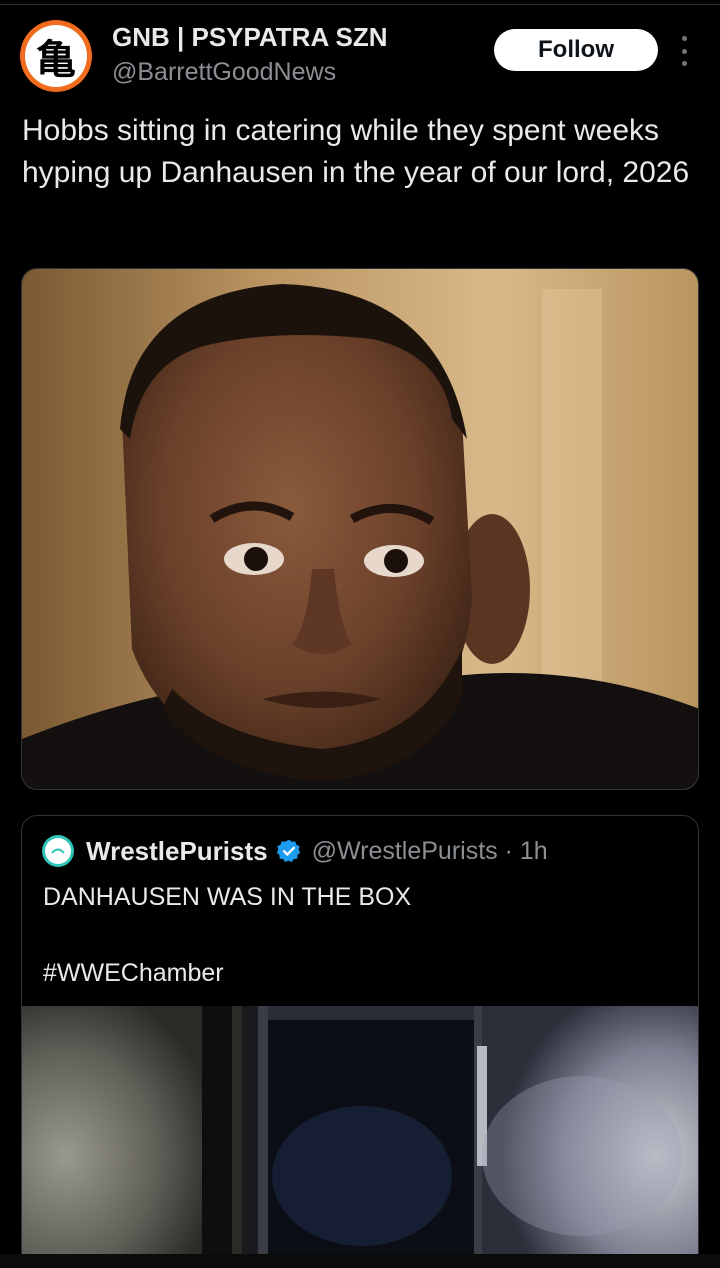  I want to click on verified-badge-icon, so click(288, 851).